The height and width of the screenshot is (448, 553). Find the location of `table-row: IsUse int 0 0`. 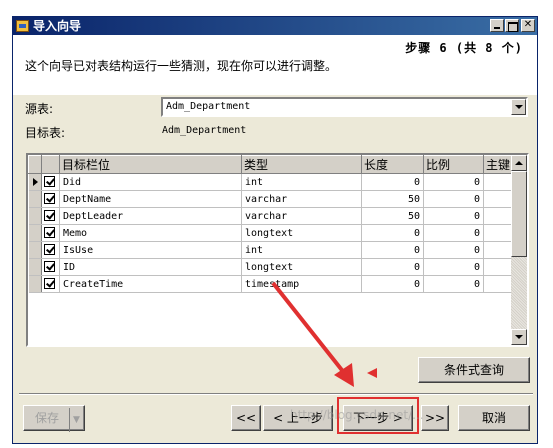

table-row: IsUse int 0 0 is located at coordinates (272, 250).